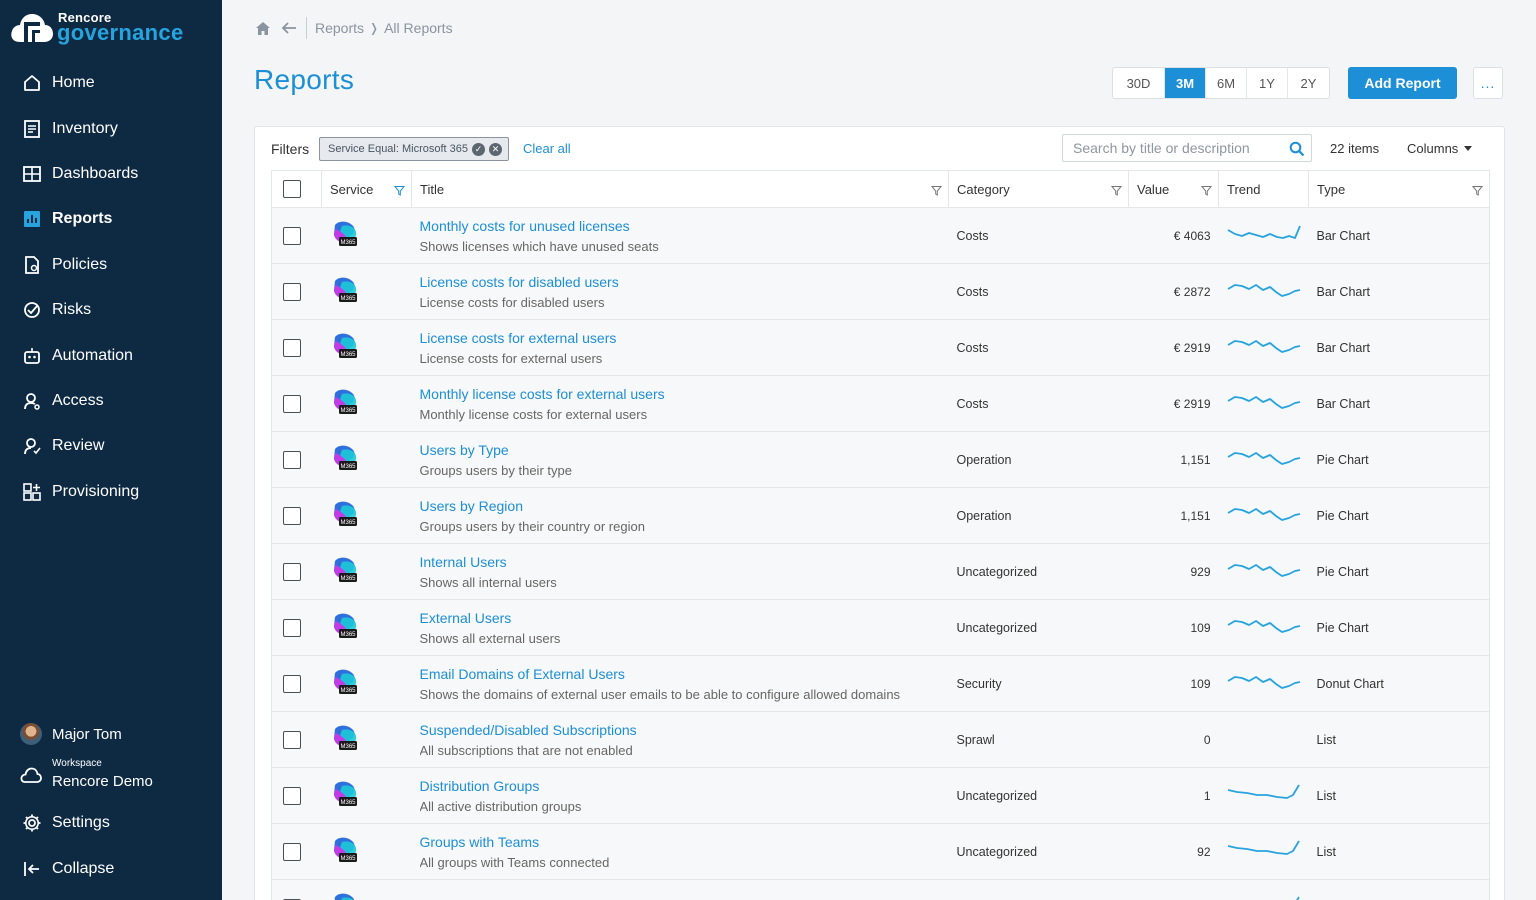 Image resolution: width=1536 pixels, height=900 pixels. What do you see at coordinates (680, 618) in the screenshot?
I see `report-title-link: External Users` at bounding box center [680, 618].